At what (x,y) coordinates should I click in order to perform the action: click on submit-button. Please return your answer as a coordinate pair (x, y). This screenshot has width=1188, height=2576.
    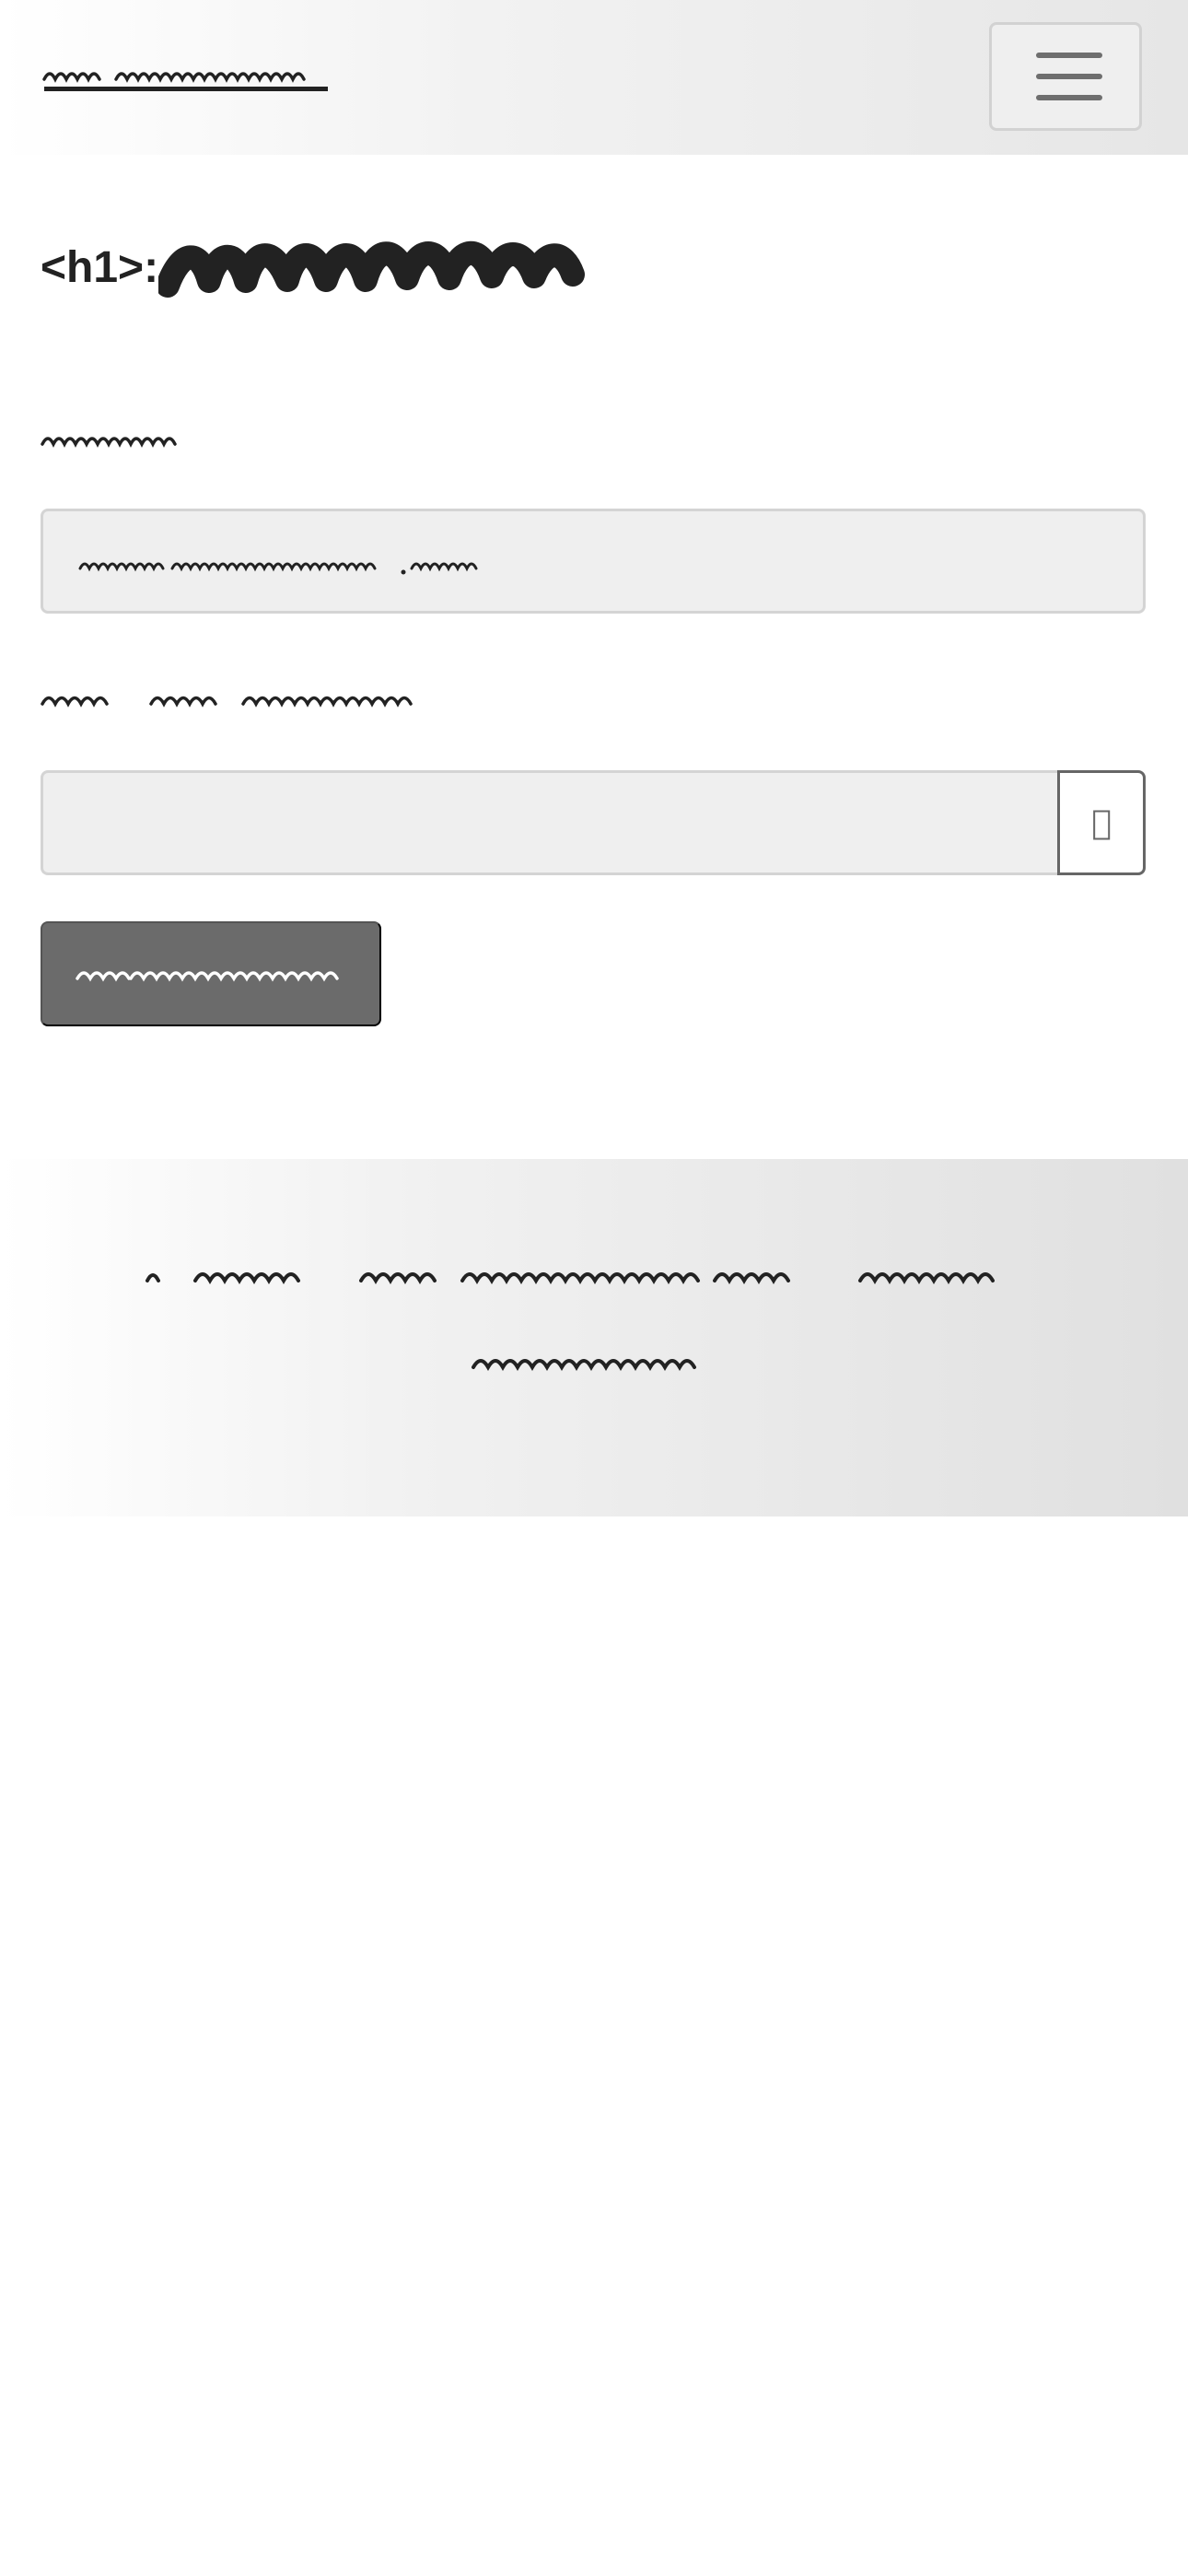
    Looking at the image, I should click on (211, 973).